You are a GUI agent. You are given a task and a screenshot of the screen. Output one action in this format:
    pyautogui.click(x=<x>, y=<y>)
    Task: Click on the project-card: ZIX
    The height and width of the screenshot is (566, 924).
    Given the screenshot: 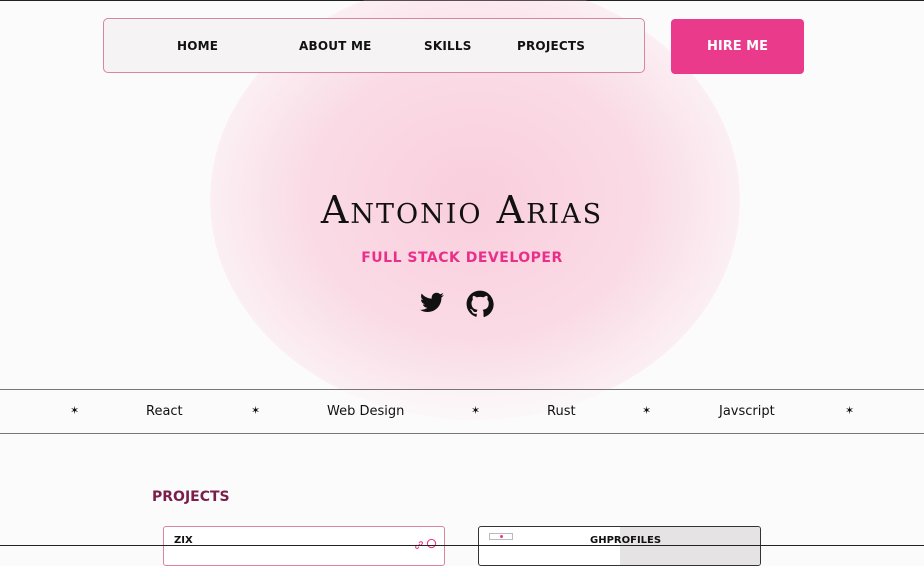 What is the action you would take?
    pyautogui.click(x=304, y=546)
    